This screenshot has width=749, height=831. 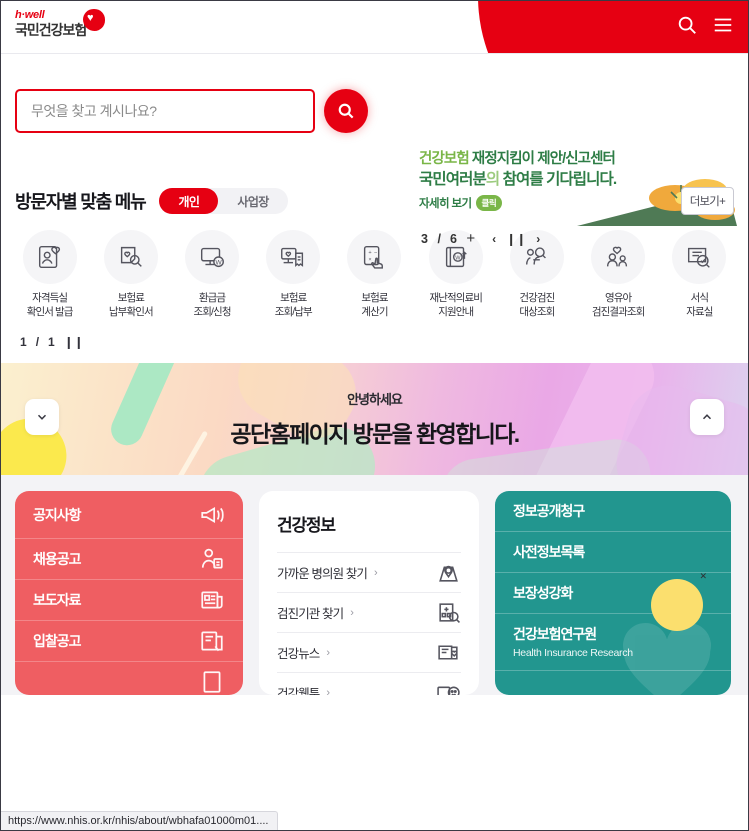 What do you see at coordinates (303, 689) in the screenshot?
I see `health-label-3: 건강웹툰 ›` at bounding box center [303, 689].